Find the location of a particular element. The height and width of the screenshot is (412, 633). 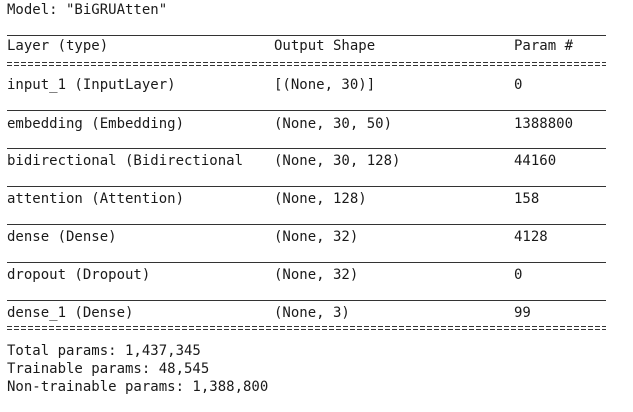

footer-double-rule is located at coordinates (306, 328).